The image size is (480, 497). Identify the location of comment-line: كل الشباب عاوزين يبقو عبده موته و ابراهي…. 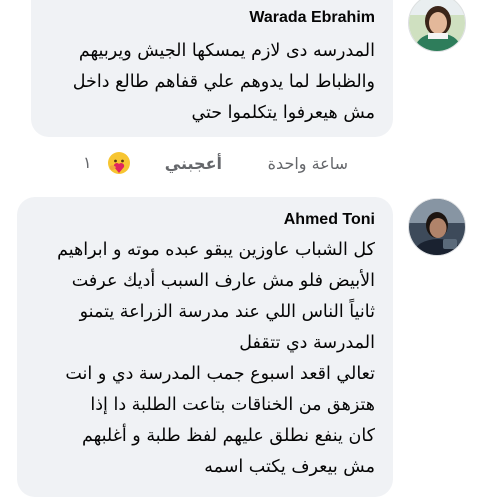
(216, 250).